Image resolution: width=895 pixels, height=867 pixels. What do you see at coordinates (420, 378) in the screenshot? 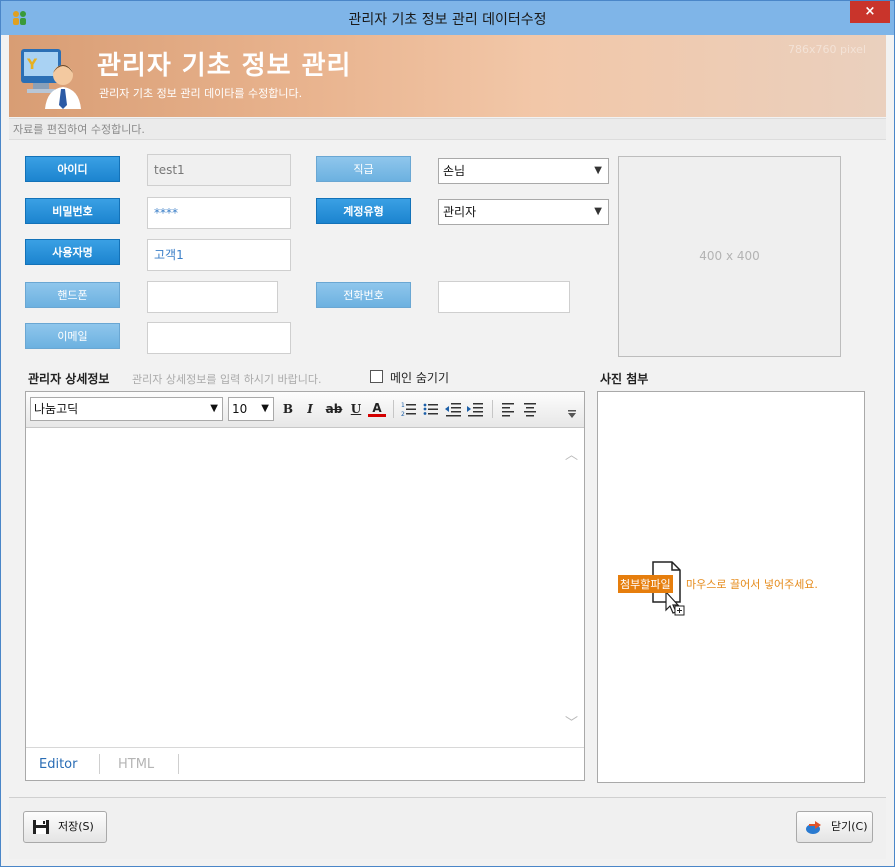
I see `hide-main-label: 메인 숨기기` at bounding box center [420, 378].